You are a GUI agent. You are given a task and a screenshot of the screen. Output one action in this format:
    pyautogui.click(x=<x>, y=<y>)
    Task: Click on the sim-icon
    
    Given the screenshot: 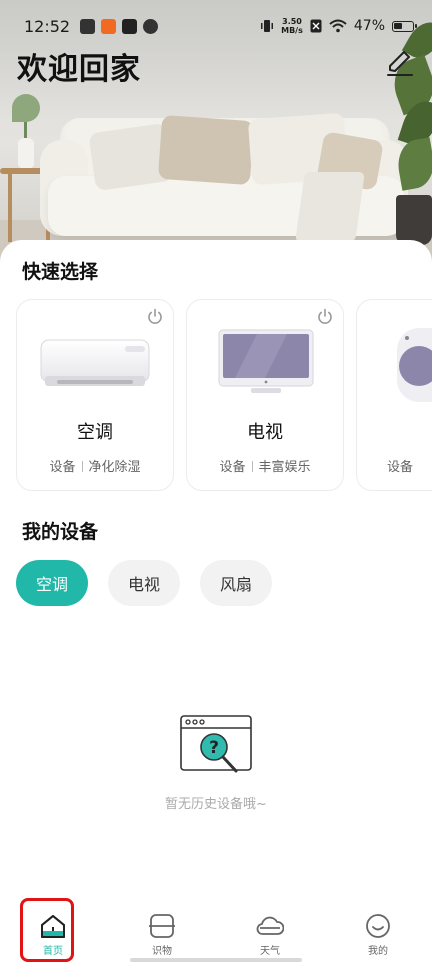 What is the action you would take?
    pyautogui.click(x=316, y=26)
    